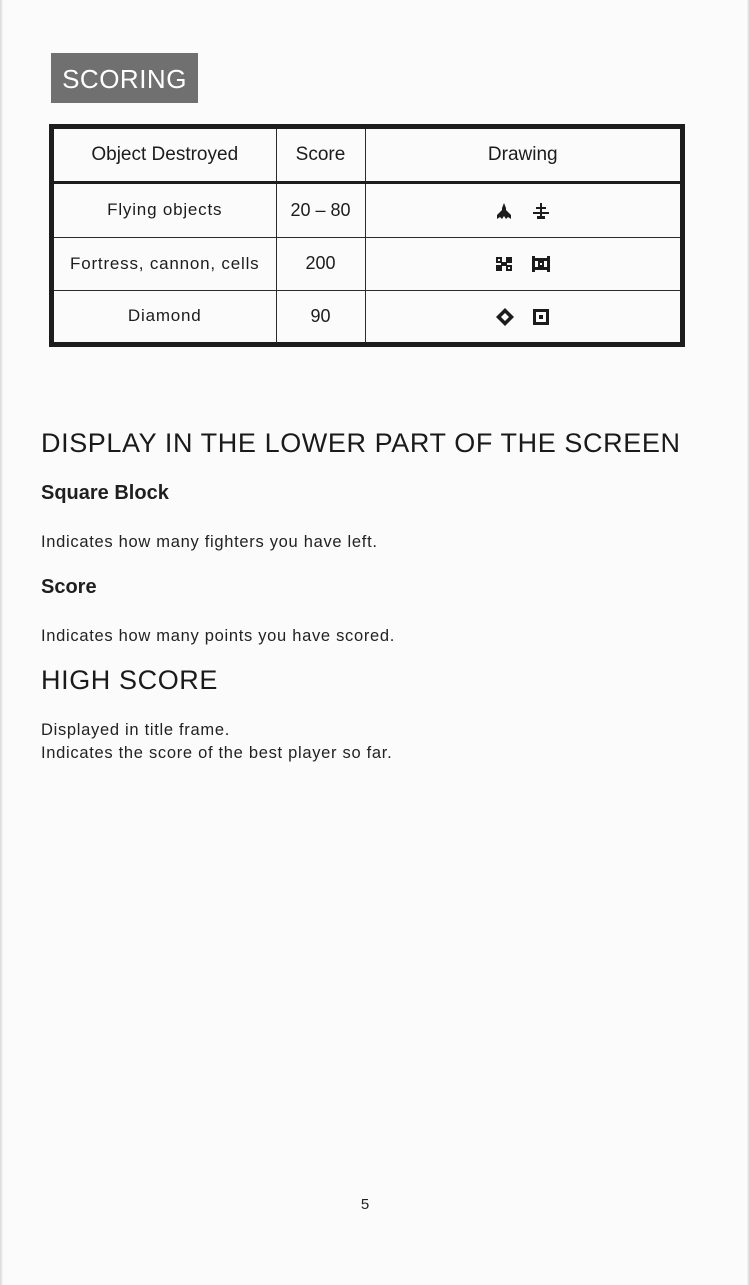  Describe the element at coordinates (165, 263) in the screenshot. I see `row-object: Fortress, cannon, cells` at that location.